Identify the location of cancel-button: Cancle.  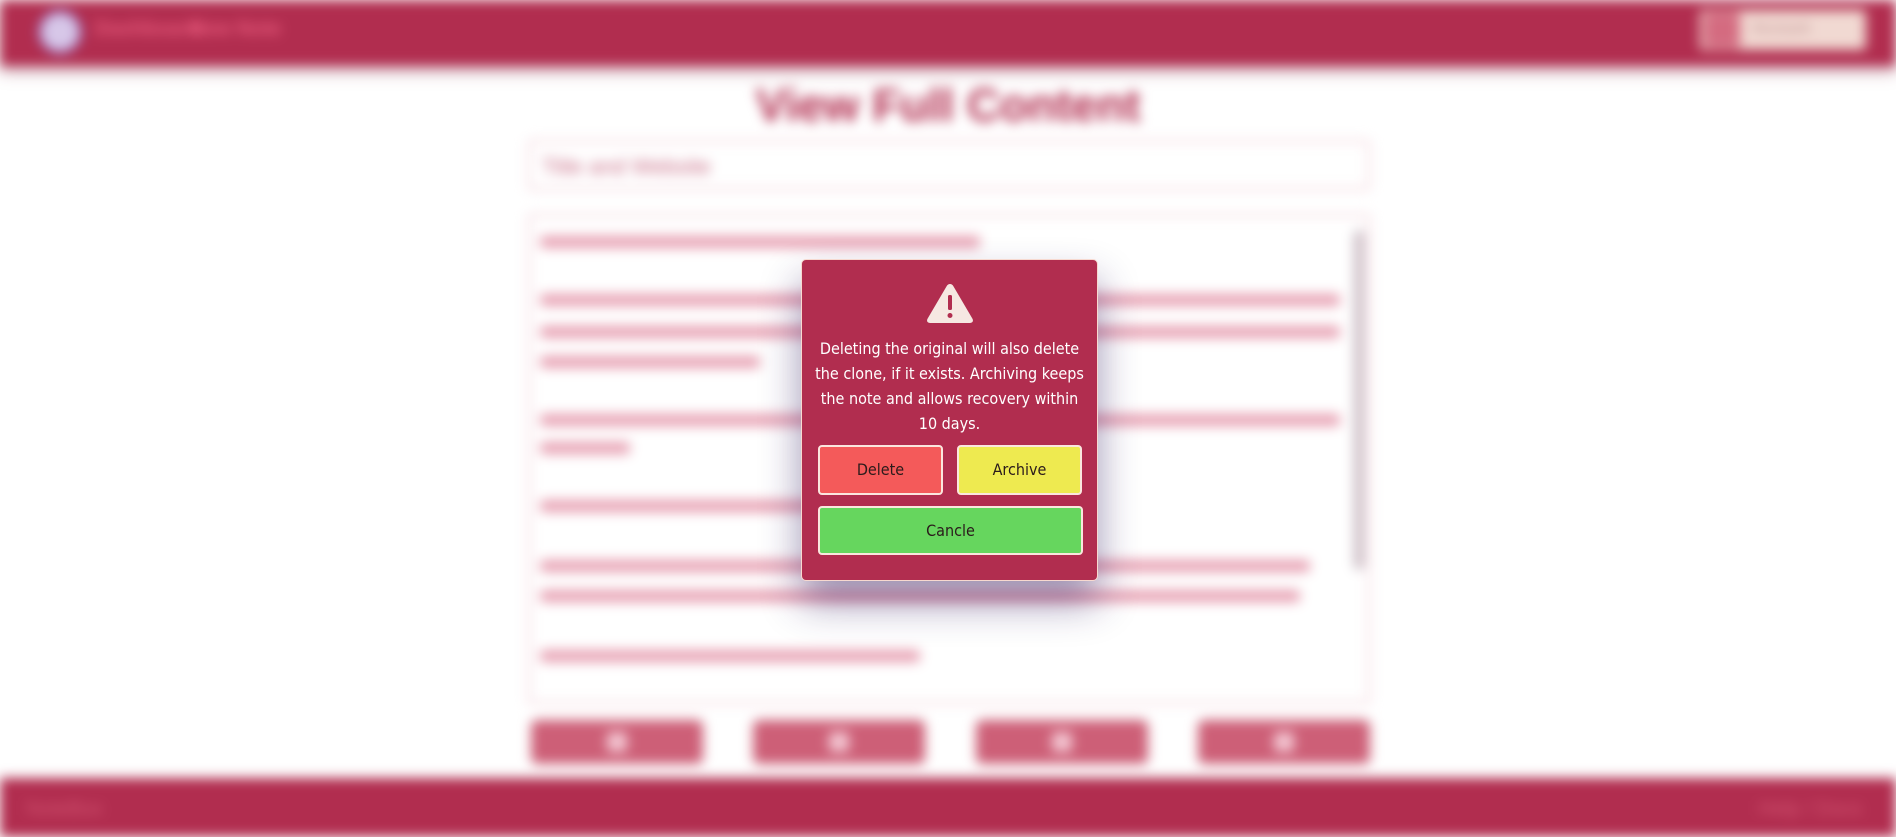
(950, 530).